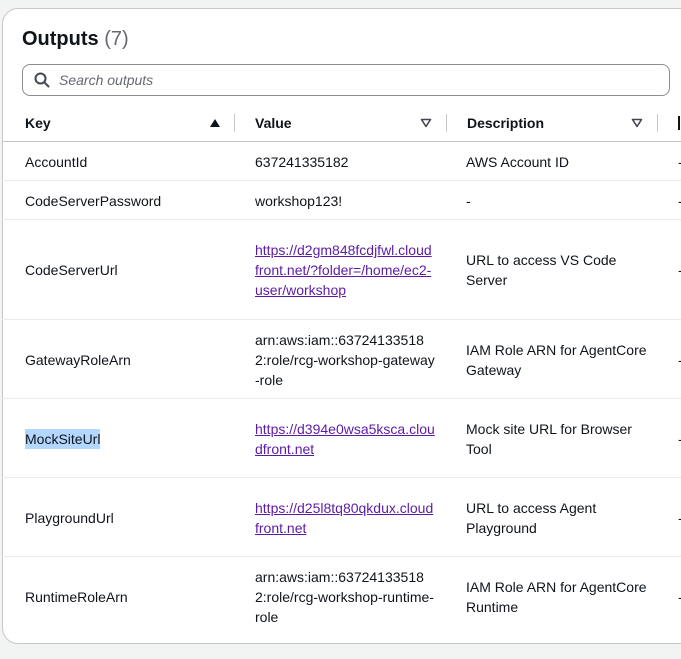 This screenshot has width=681, height=659. Describe the element at coordinates (71, 270) in the screenshot. I see `cell-key: CodeServerUrl` at that location.